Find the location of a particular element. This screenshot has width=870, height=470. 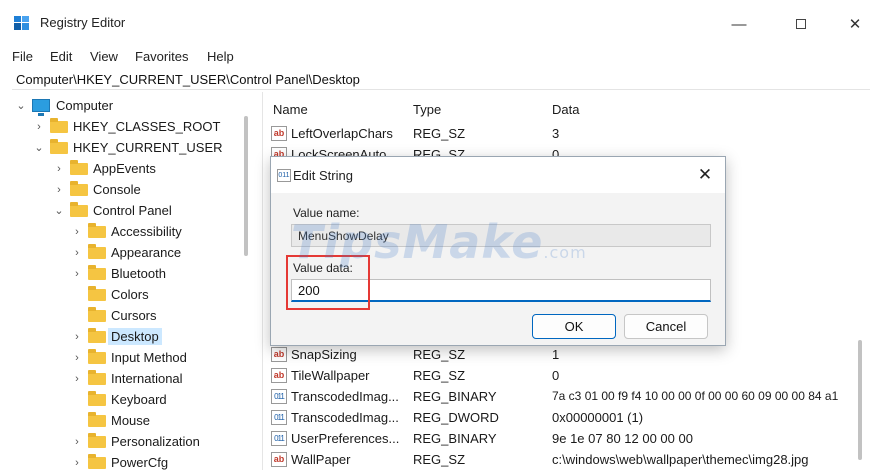

column-header-type: Type is located at coordinates (427, 109).